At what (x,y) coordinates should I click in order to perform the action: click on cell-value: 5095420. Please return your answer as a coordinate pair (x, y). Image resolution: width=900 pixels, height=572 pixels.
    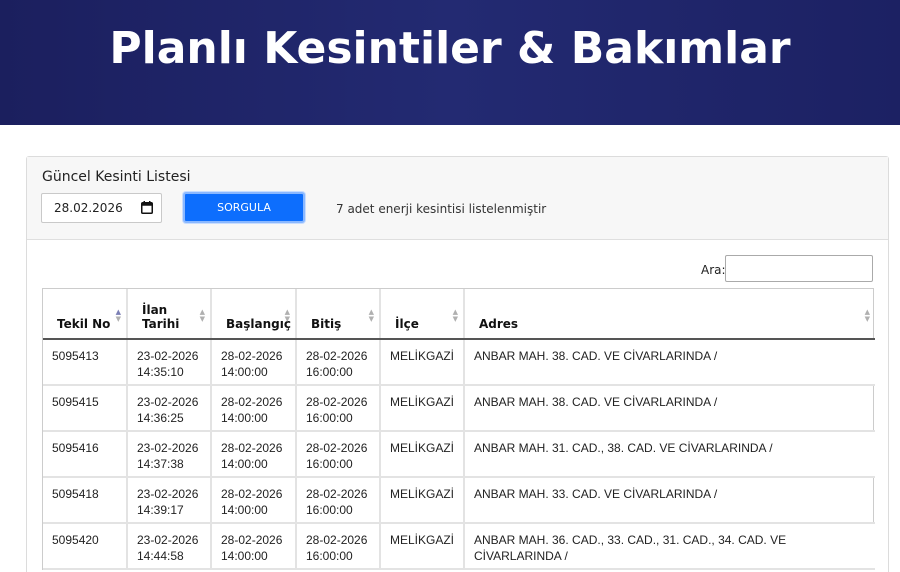
    Looking at the image, I should click on (75, 540).